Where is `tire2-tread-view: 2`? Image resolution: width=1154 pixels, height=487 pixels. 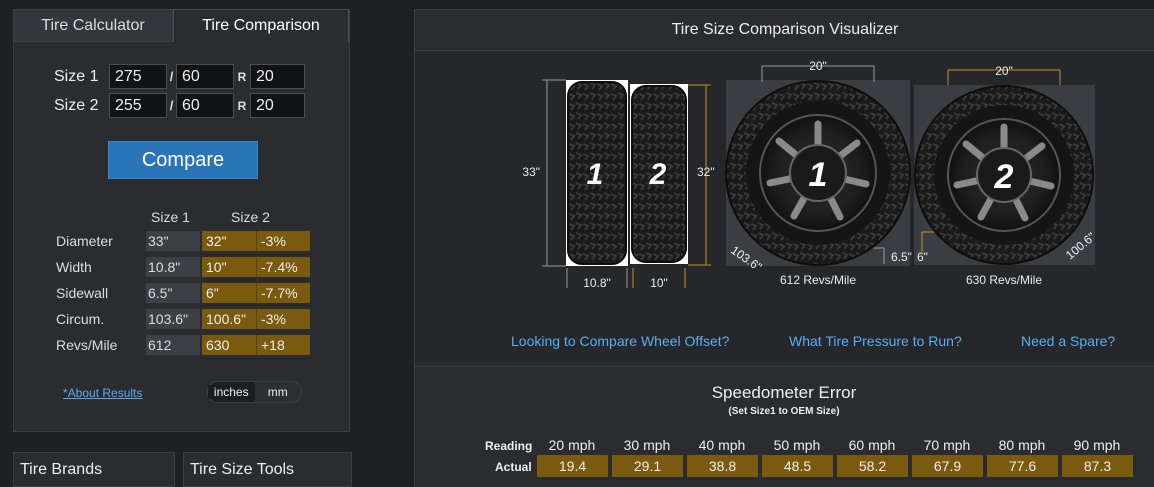 tire2-tread-view: 2 is located at coordinates (659, 174).